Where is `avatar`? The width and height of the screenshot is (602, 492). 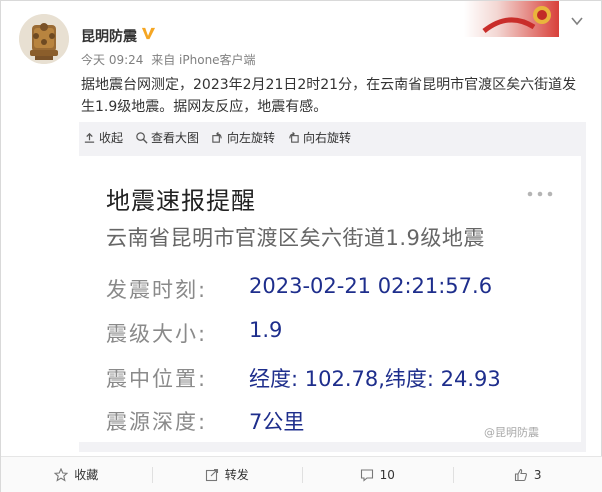
avatar is located at coordinates (44, 39).